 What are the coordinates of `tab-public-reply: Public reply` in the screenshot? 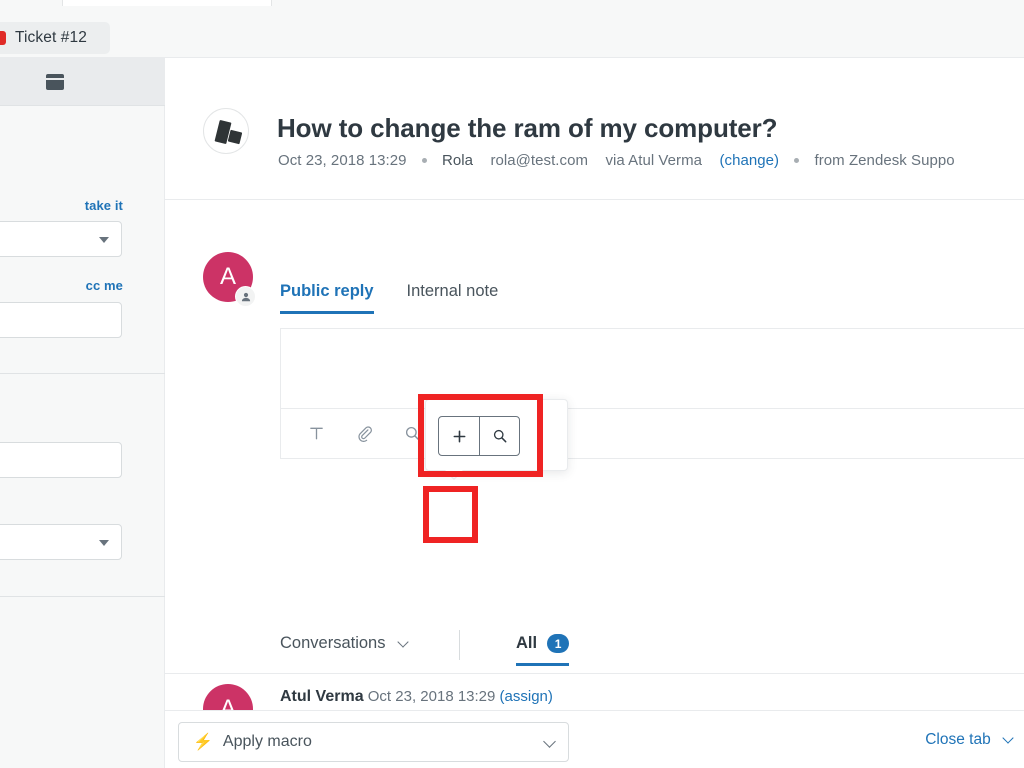 It's located at (327, 298).